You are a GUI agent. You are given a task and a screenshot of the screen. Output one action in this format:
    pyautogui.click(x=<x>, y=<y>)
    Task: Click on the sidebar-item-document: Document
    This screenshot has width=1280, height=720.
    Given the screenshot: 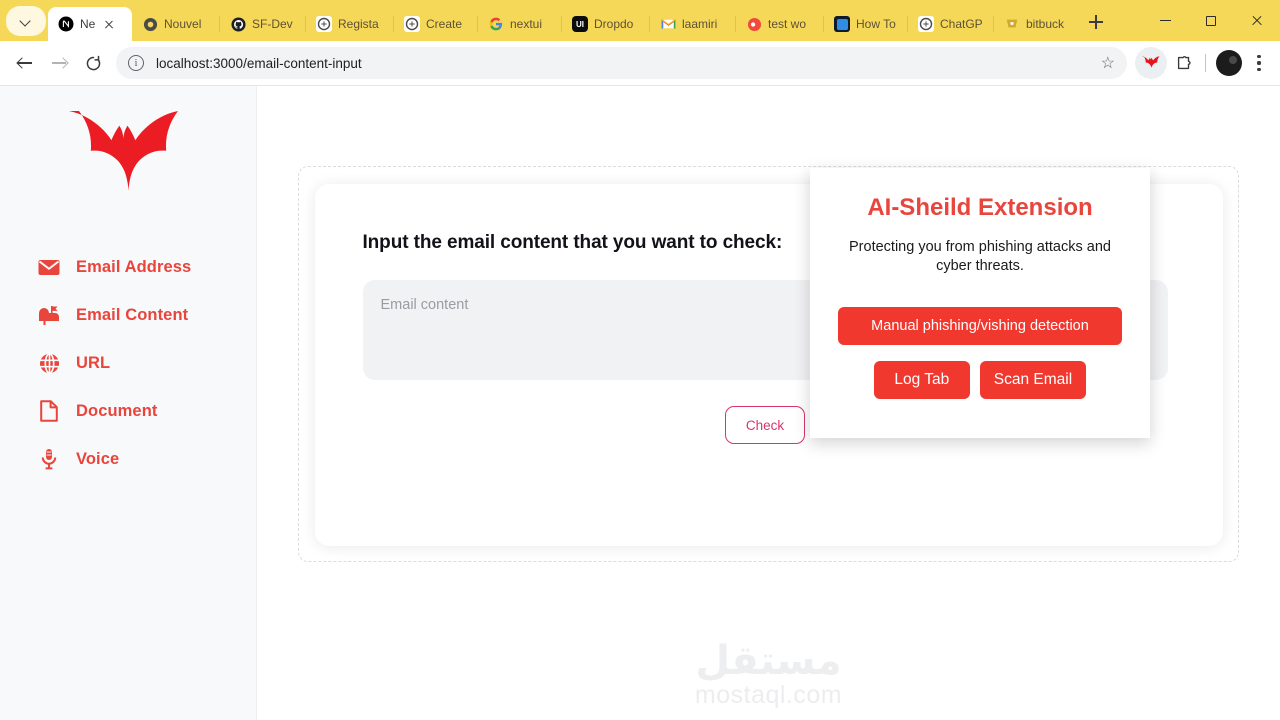 What is the action you would take?
    pyautogui.click(x=147, y=411)
    